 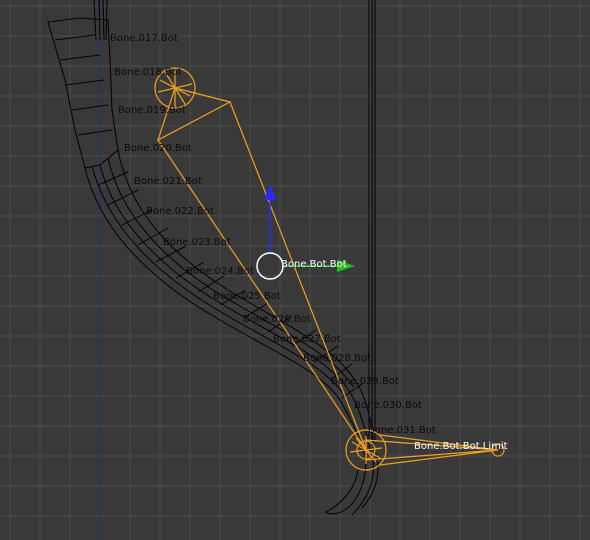 What do you see at coordinates (144, 38) in the screenshot?
I see `bone-label-017: Bone.017.Bot` at bounding box center [144, 38].